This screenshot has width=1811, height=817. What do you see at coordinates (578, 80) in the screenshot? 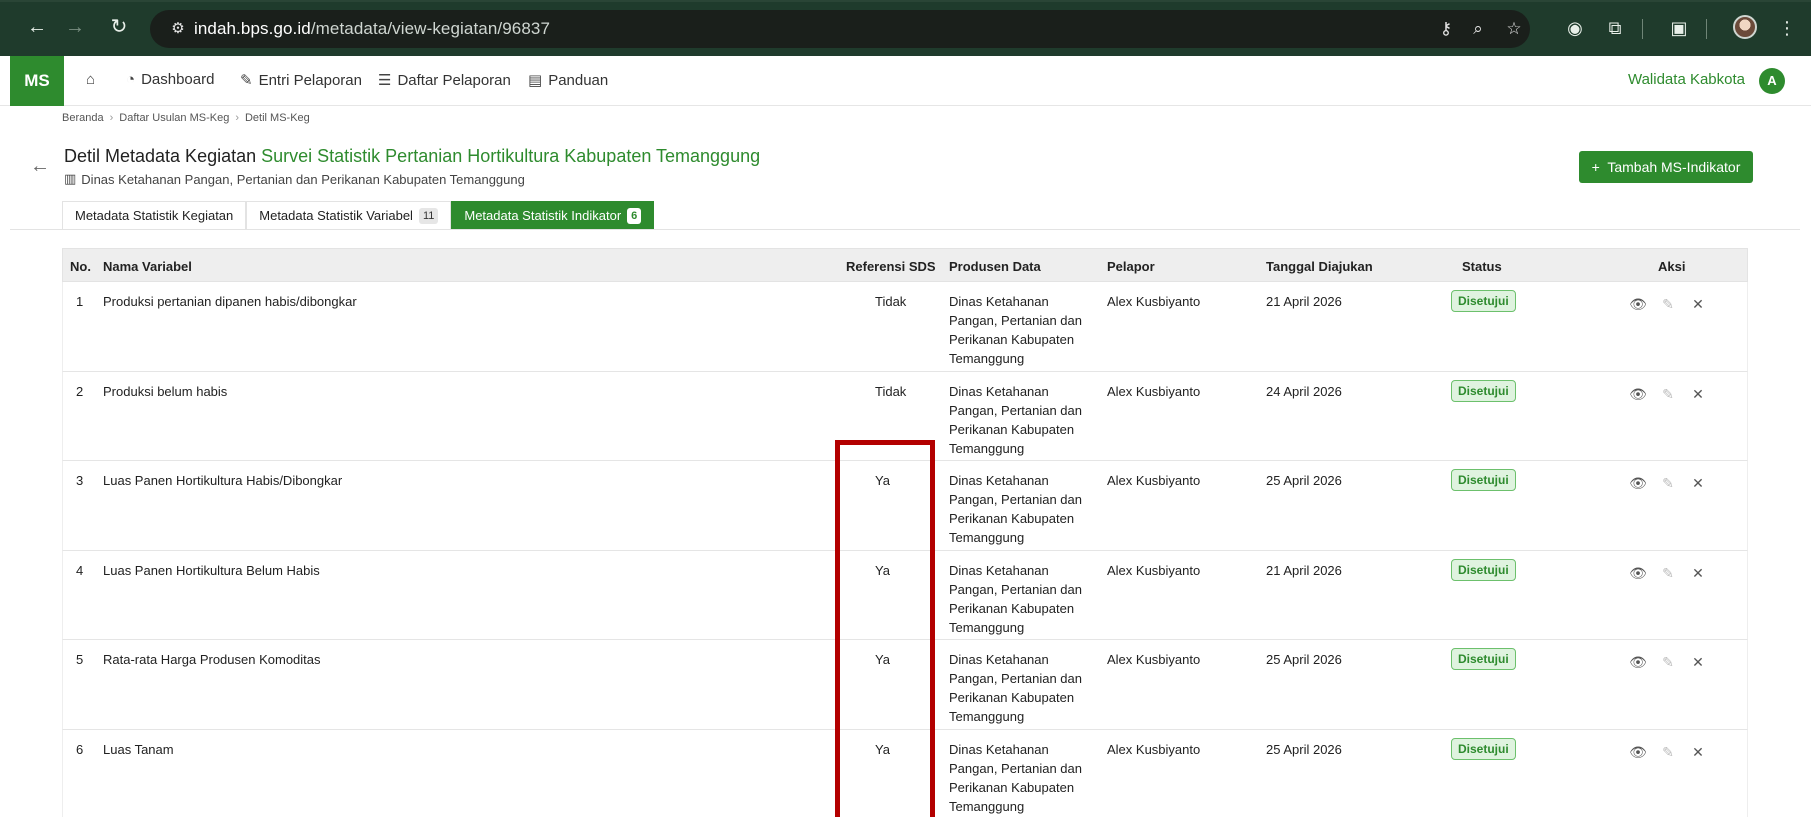
I see `nav-panduan-label: Panduan` at bounding box center [578, 80].